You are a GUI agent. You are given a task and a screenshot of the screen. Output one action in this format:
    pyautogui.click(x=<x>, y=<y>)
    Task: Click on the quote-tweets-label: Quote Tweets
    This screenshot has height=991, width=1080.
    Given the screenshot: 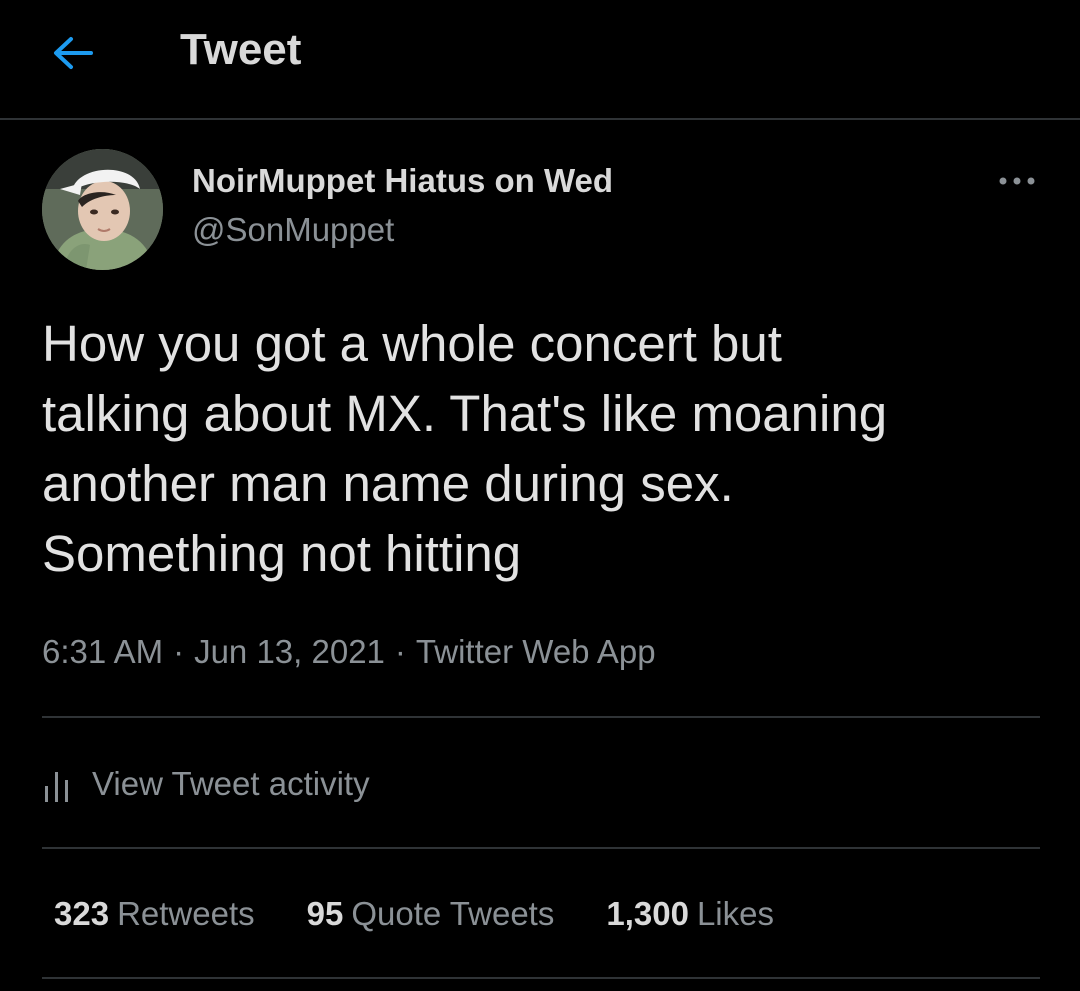 What is the action you would take?
    pyautogui.click(x=453, y=913)
    